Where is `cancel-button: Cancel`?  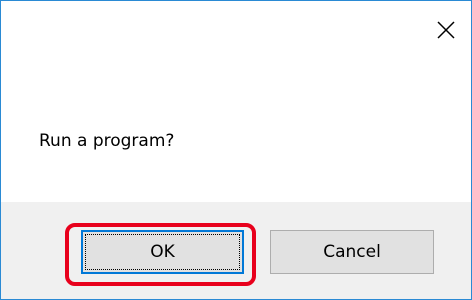 cancel-button: Cancel is located at coordinates (352, 252).